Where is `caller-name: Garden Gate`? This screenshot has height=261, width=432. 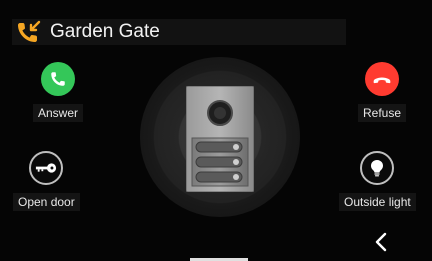
caller-name: Garden Gate is located at coordinates (105, 31).